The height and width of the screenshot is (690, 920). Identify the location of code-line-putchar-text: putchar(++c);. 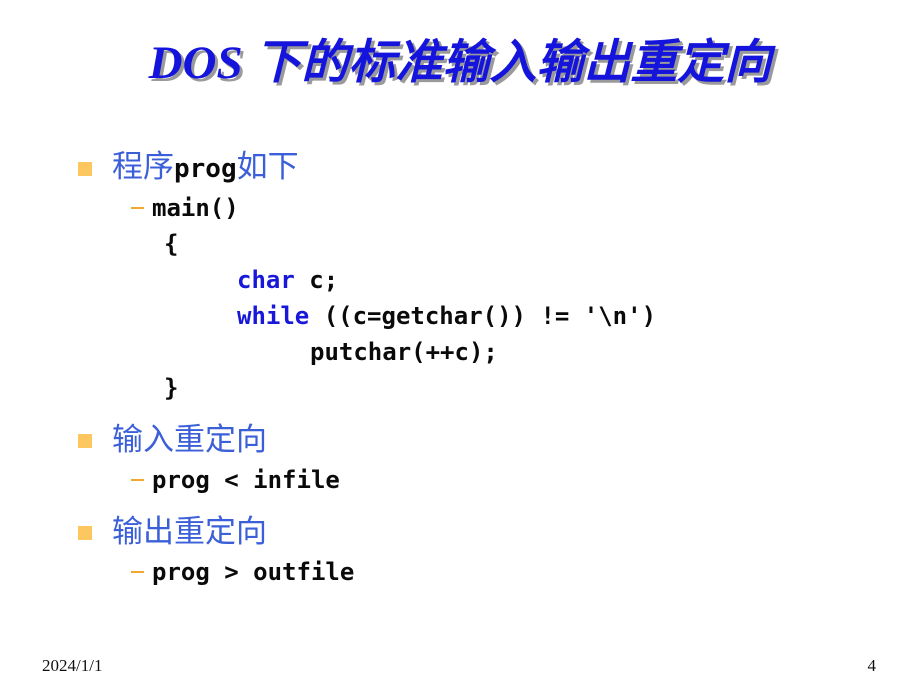
(404, 352).